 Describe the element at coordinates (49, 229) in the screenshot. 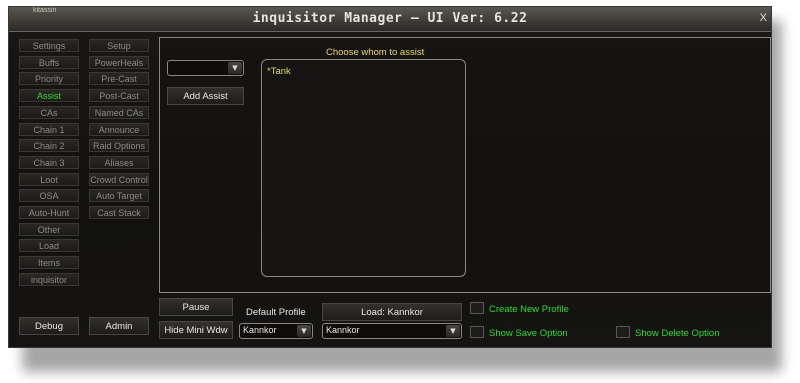

I see `nav-button-other: Other` at that location.